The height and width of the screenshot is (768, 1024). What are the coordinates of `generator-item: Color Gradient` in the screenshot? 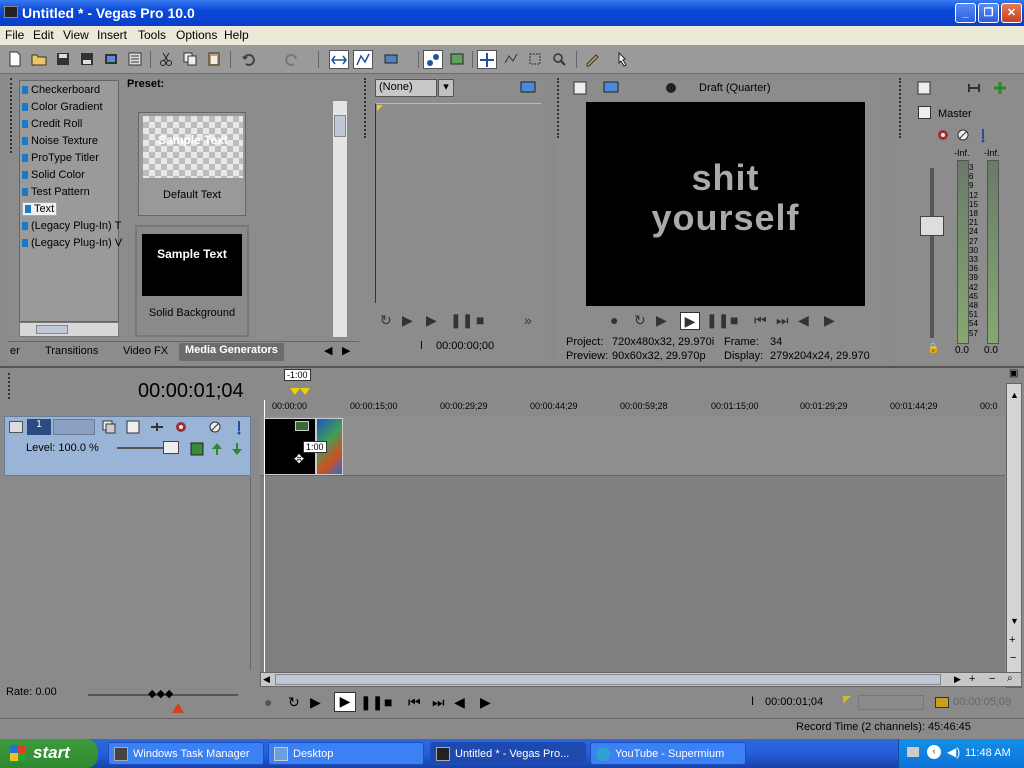 It's located at (62, 107).